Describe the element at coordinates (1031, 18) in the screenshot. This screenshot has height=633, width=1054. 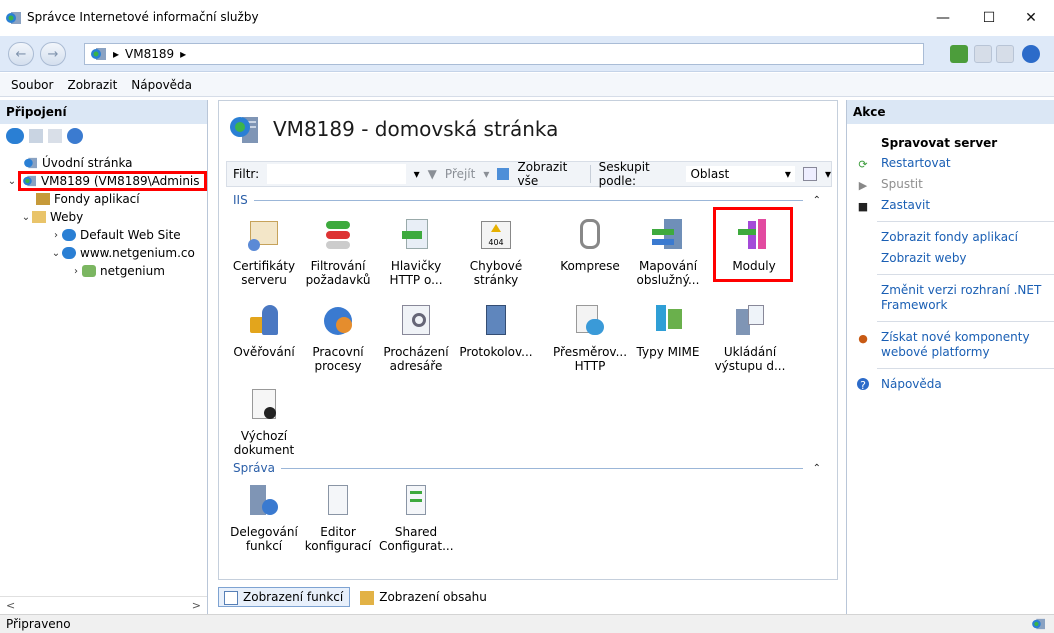
I see `close-button: ✕` at that location.